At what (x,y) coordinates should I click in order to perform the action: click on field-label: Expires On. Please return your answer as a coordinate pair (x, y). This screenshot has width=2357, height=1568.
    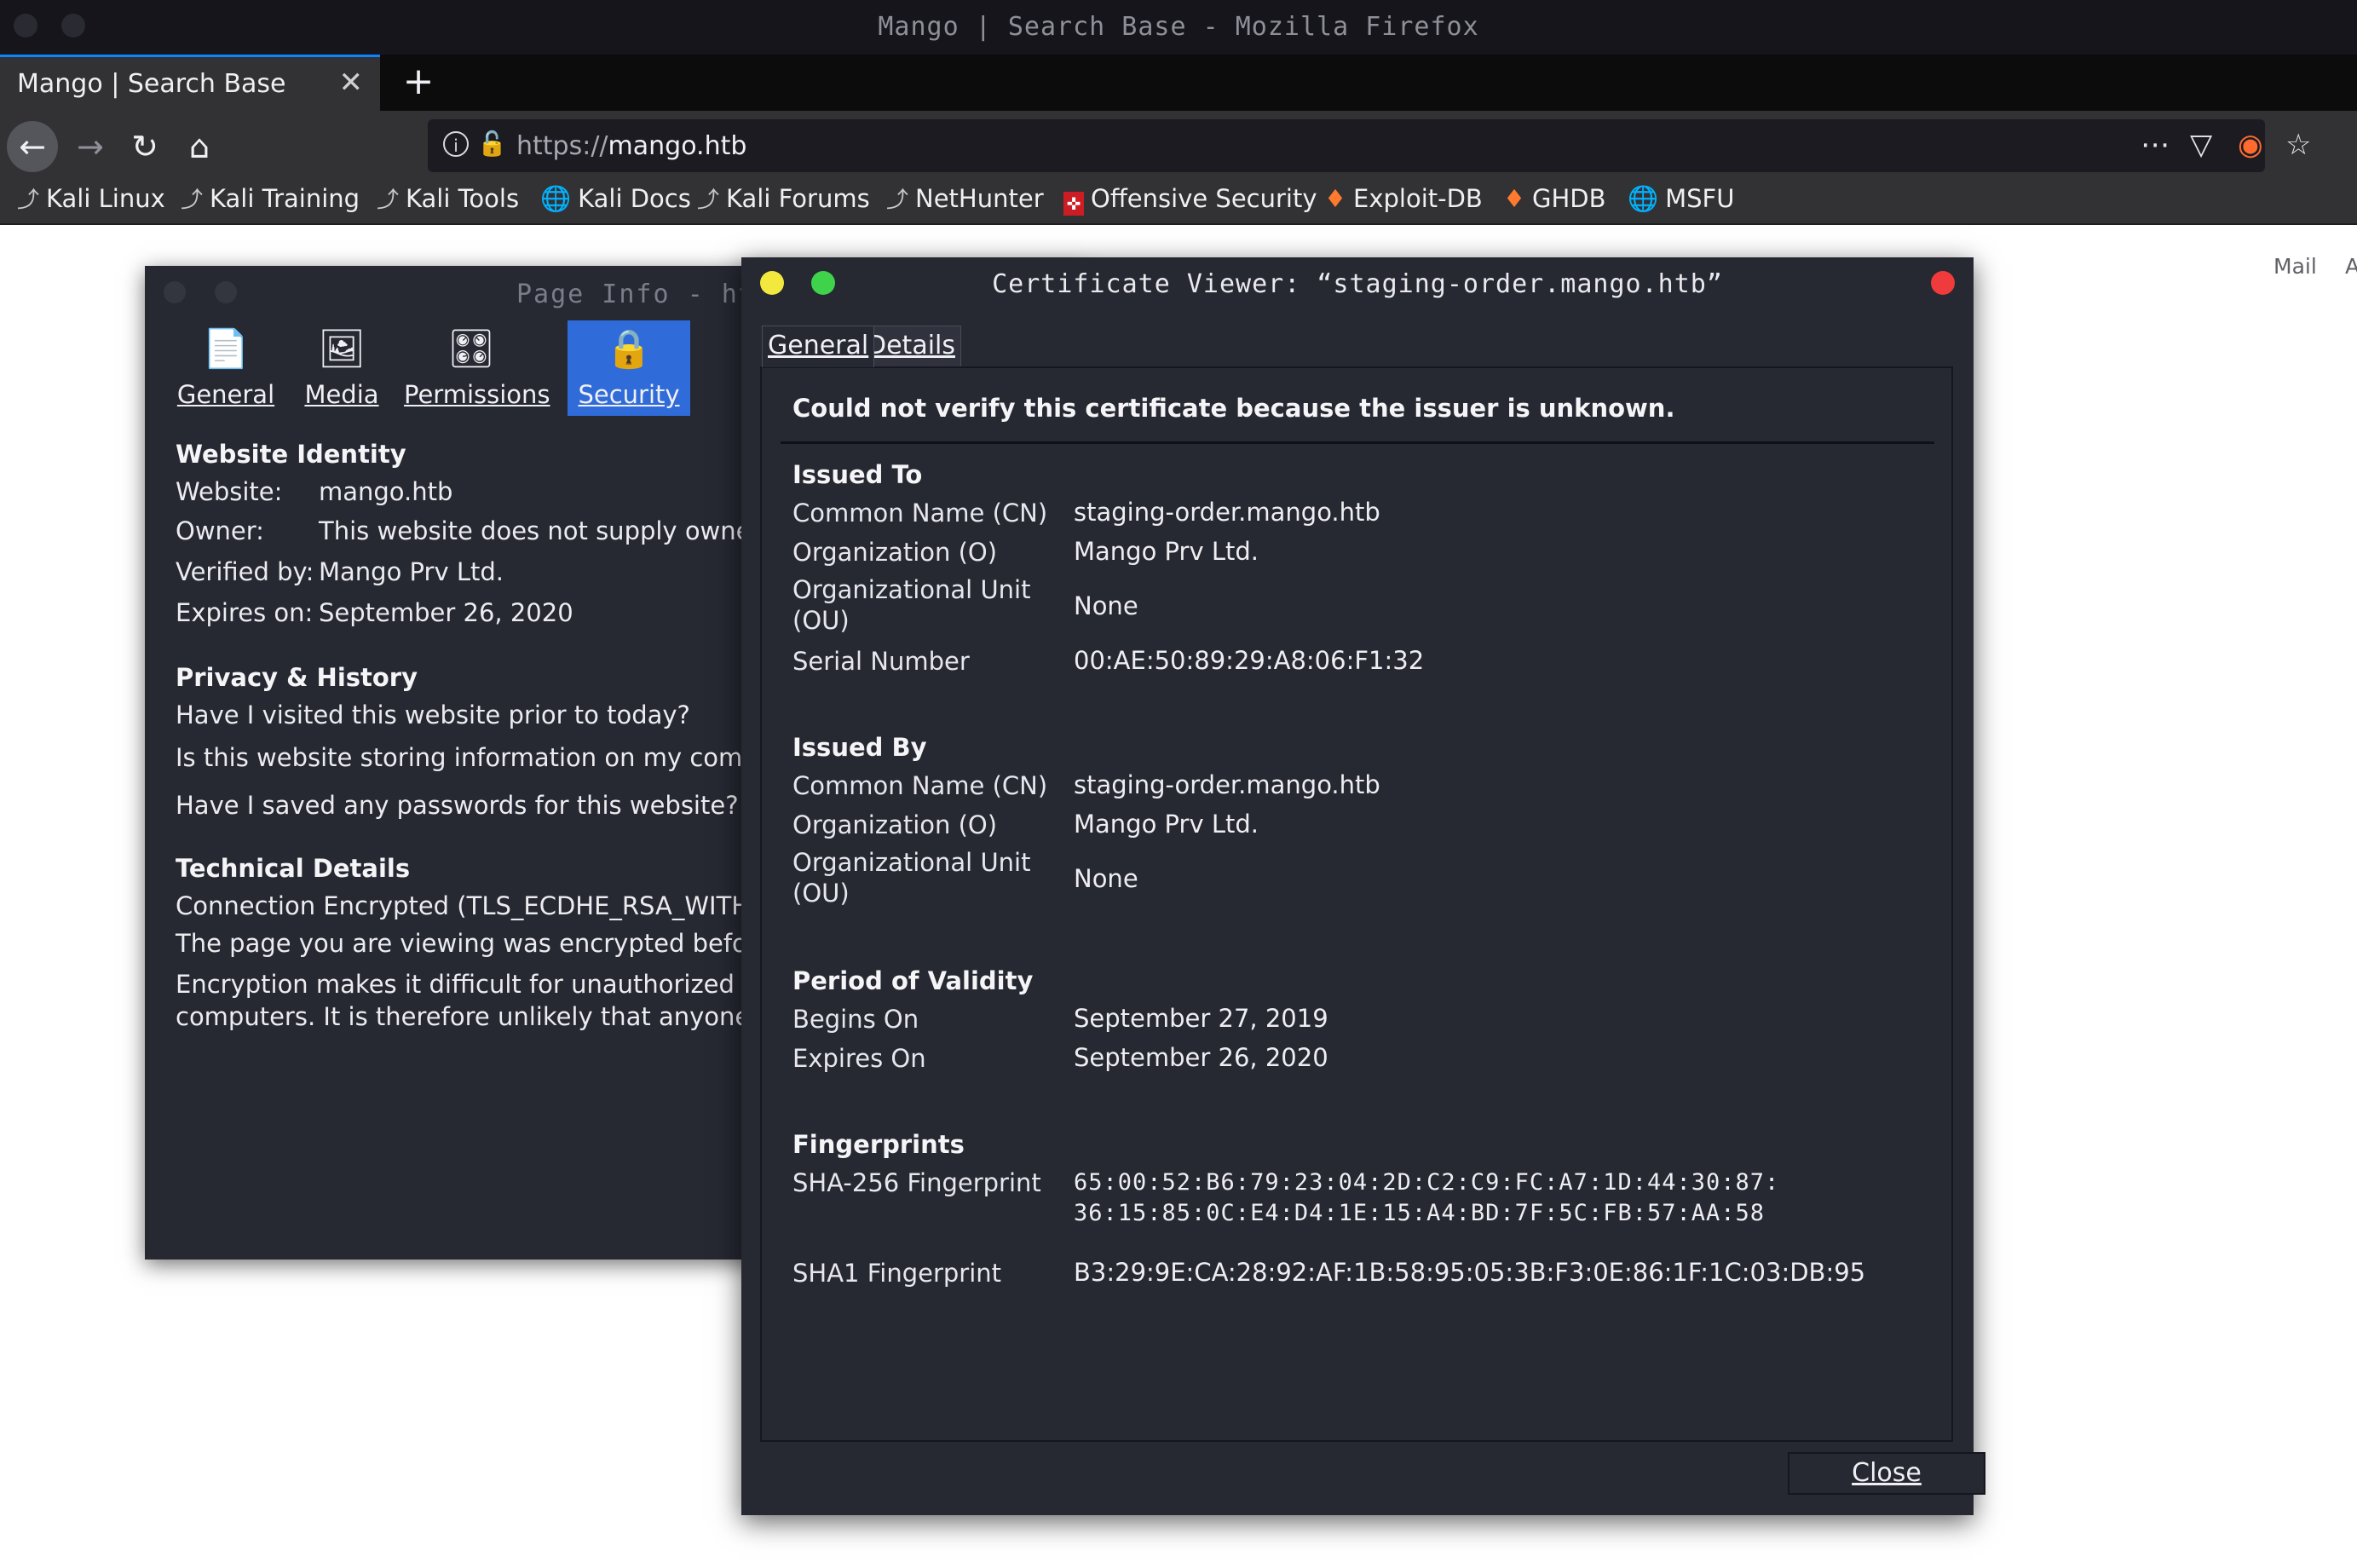
    Looking at the image, I should click on (859, 1058).